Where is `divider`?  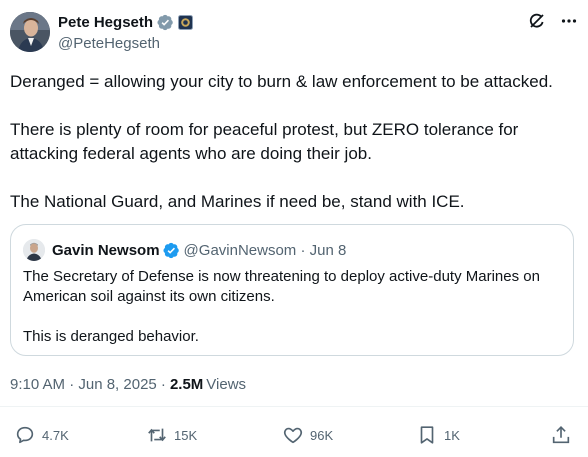
divider is located at coordinates (294, 406).